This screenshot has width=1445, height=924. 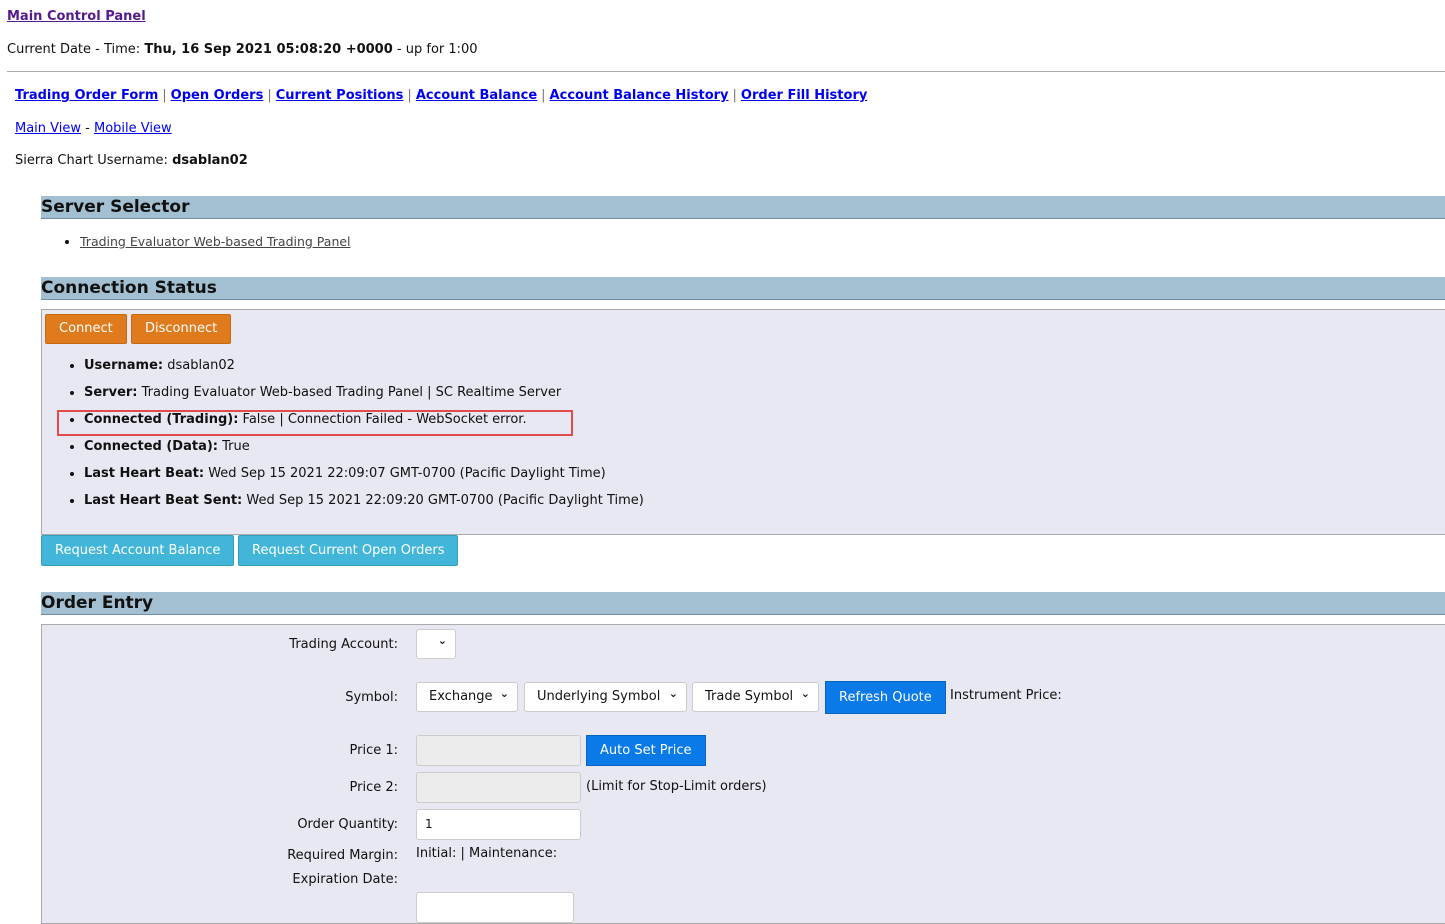 I want to click on trade-symbol-value: Trade Symbol, so click(x=749, y=696).